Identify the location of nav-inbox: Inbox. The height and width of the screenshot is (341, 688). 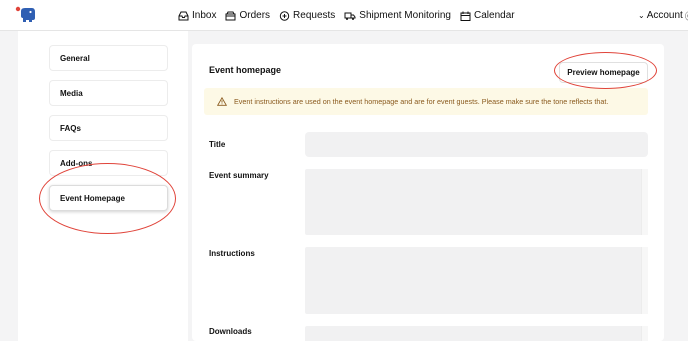
(197, 15).